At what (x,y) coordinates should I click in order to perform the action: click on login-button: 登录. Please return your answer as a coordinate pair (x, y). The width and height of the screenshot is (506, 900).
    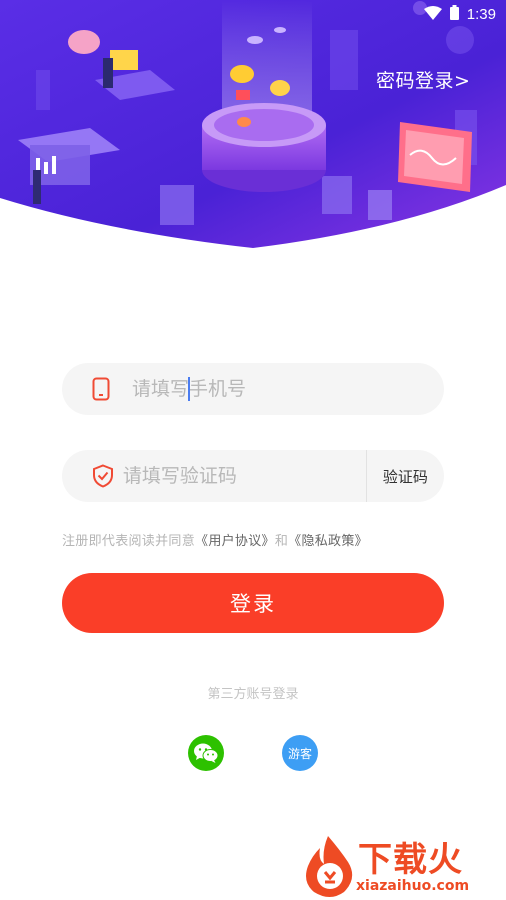
    Looking at the image, I should click on (253, 603).